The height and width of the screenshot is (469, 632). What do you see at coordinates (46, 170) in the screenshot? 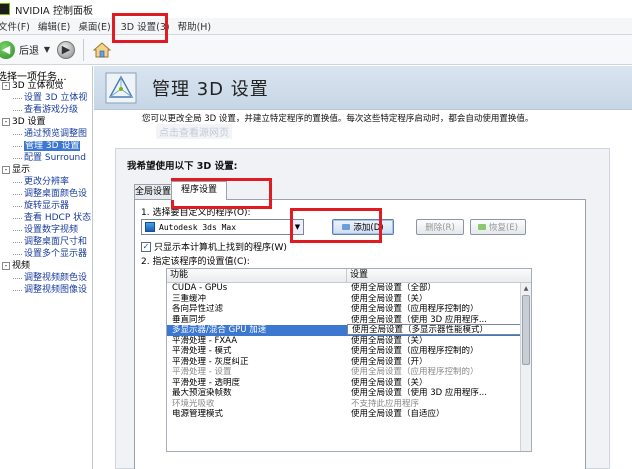
I see `tree-category-display: - 显示` at bounding box center [46, 170].